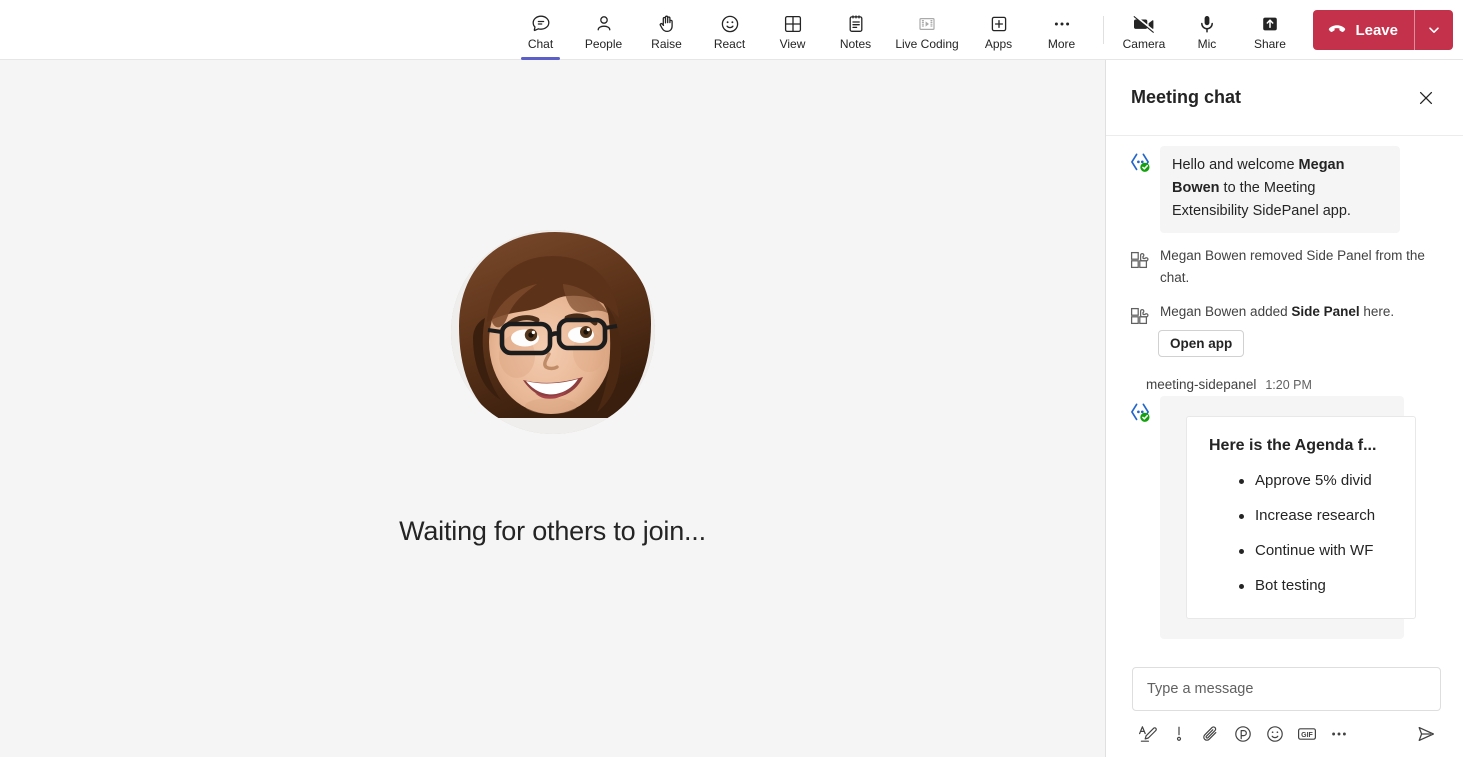 Image resolution: width=1463 pixels, height=757 pixels. Describe the element at coordinates (1284, 712) in the screenshot. I see `message-composer: GIF` at that location.